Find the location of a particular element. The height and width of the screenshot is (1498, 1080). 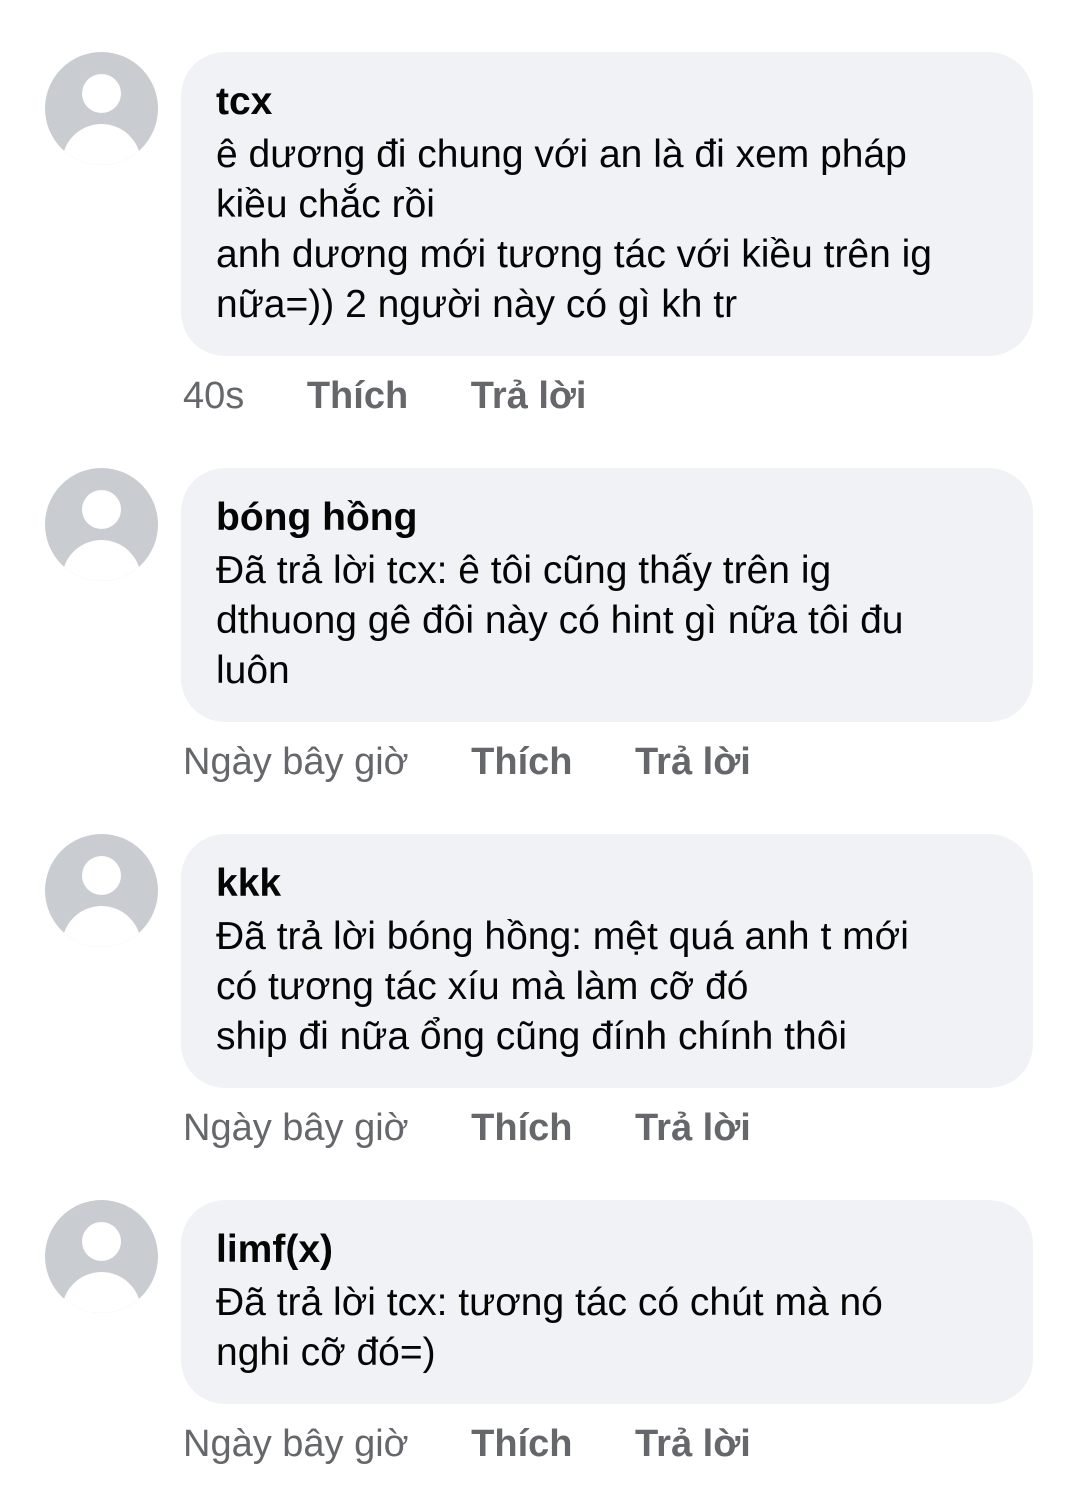

comment-text-line: ship đi nữa ổng cũng đính chính thôi is located at coordinates (532, 1036).